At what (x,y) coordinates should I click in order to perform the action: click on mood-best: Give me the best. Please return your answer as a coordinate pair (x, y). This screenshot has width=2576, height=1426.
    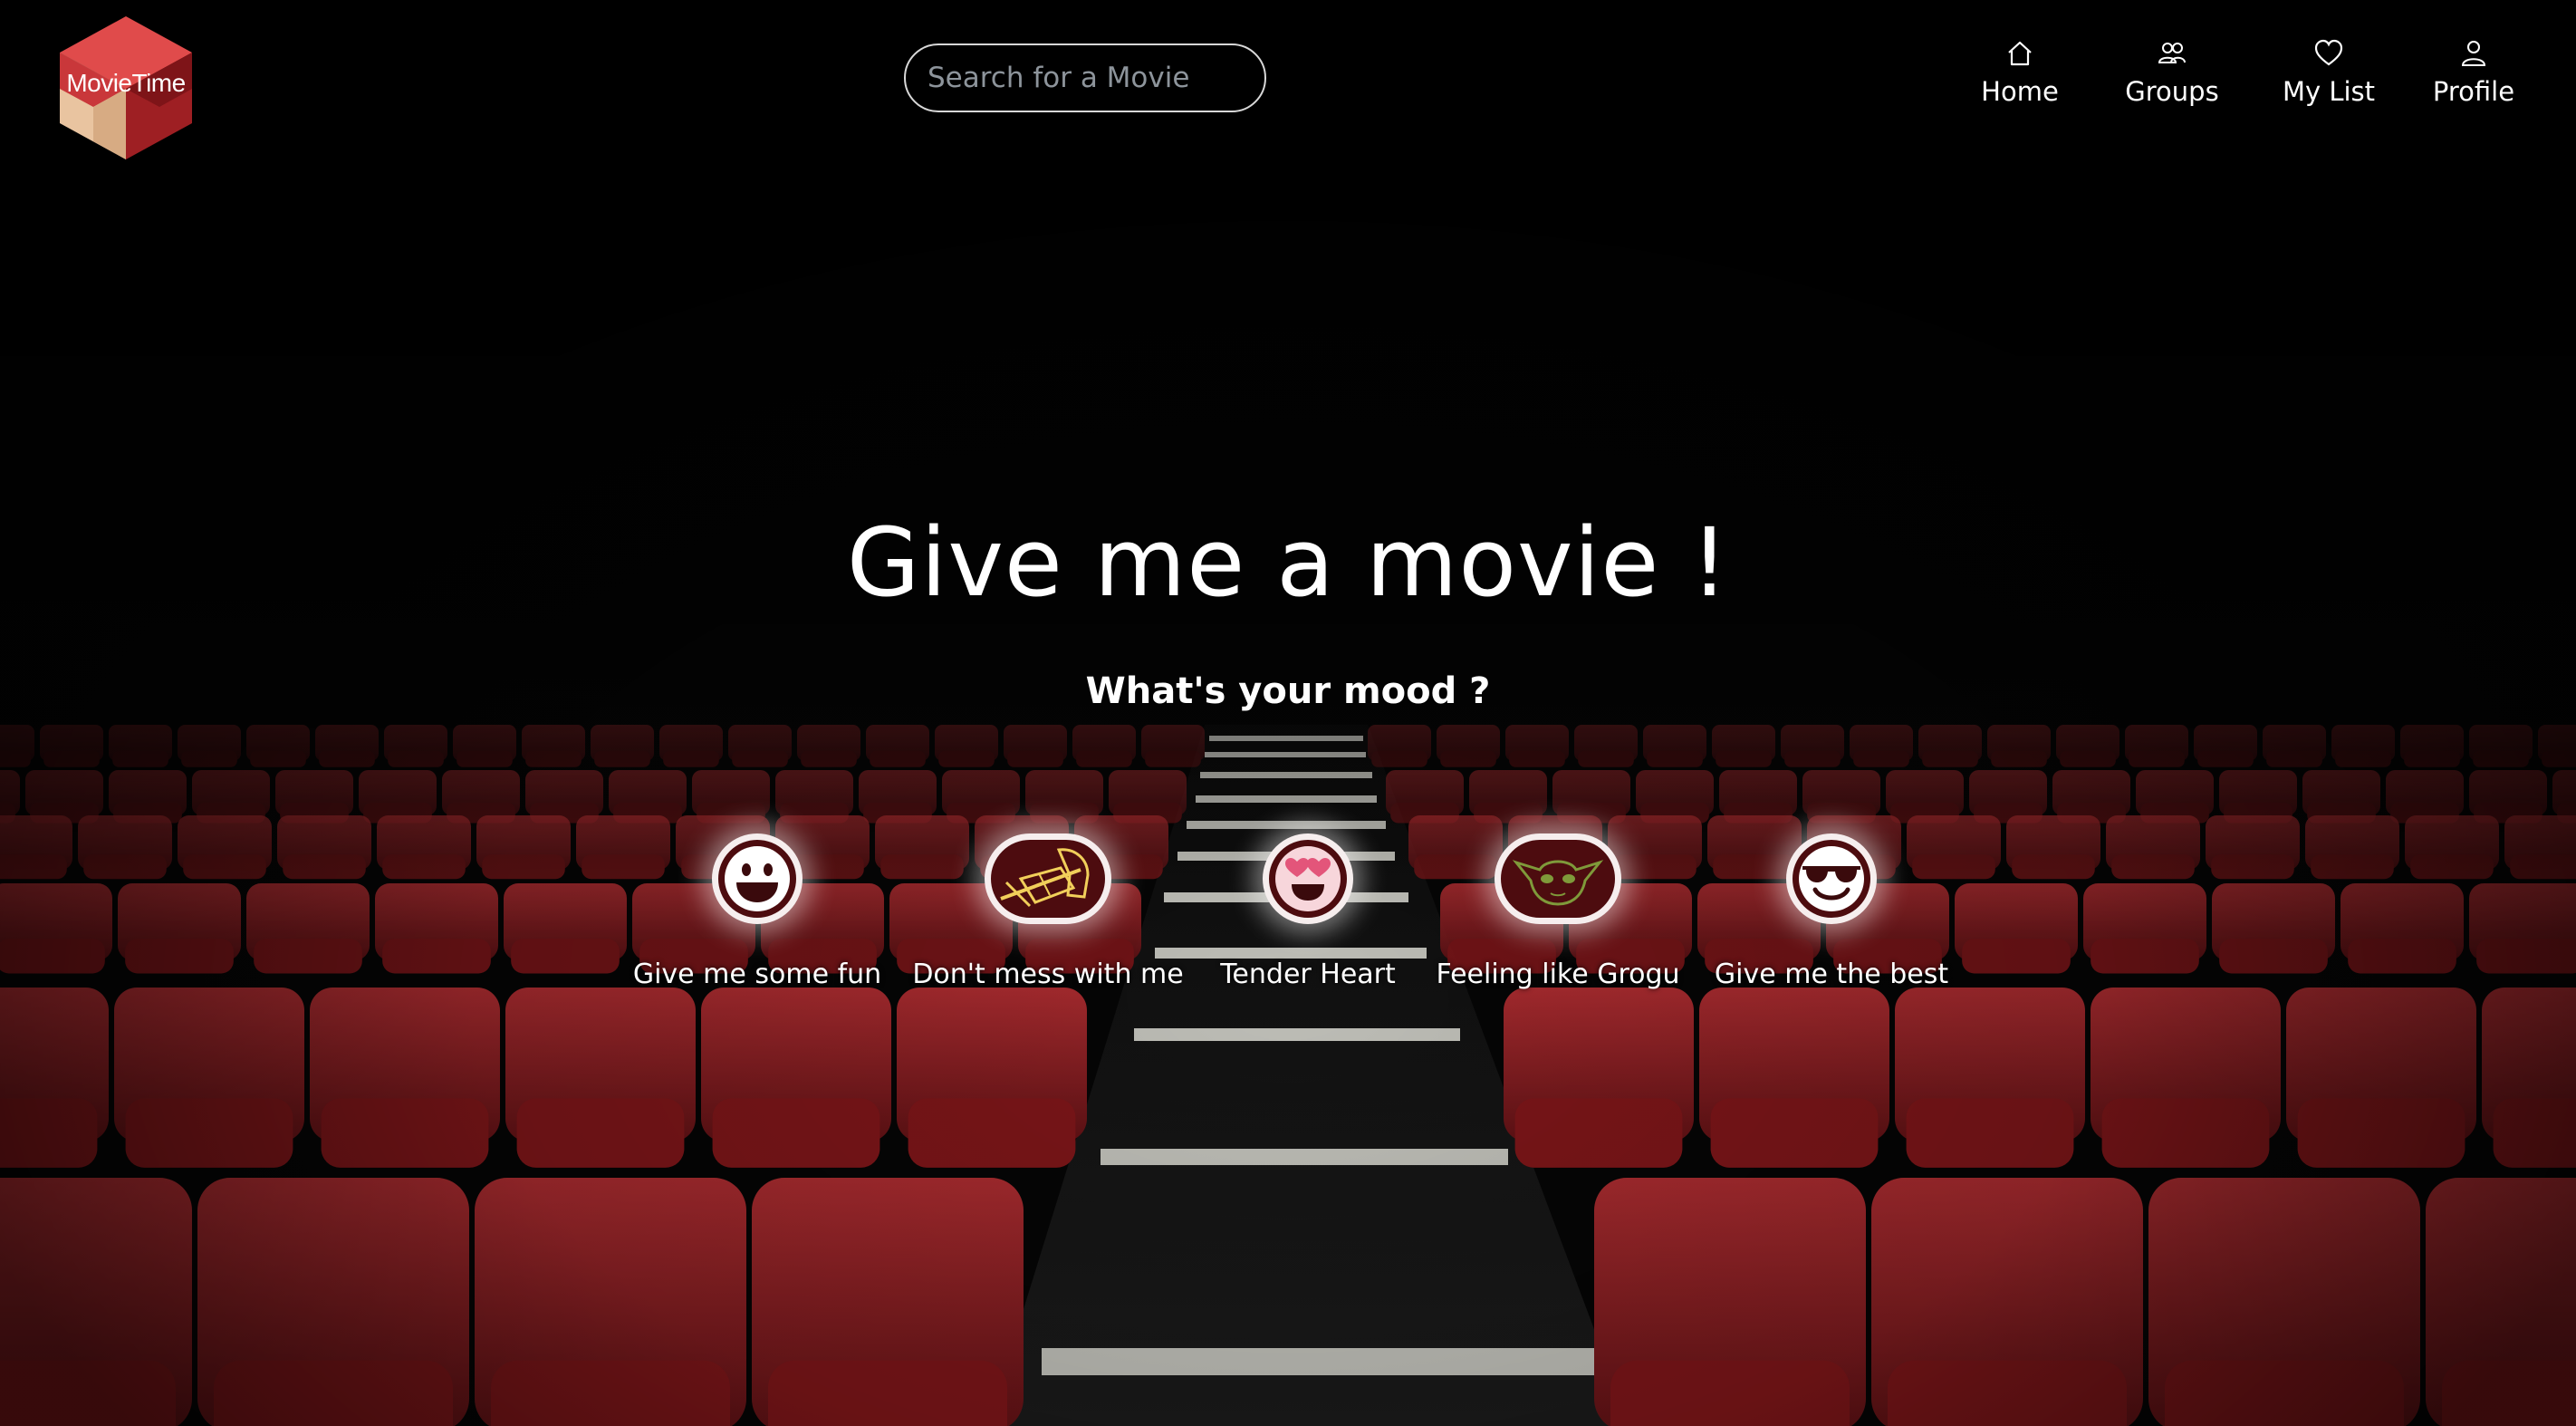
    Looking at the image, I should click on (1831, 912).